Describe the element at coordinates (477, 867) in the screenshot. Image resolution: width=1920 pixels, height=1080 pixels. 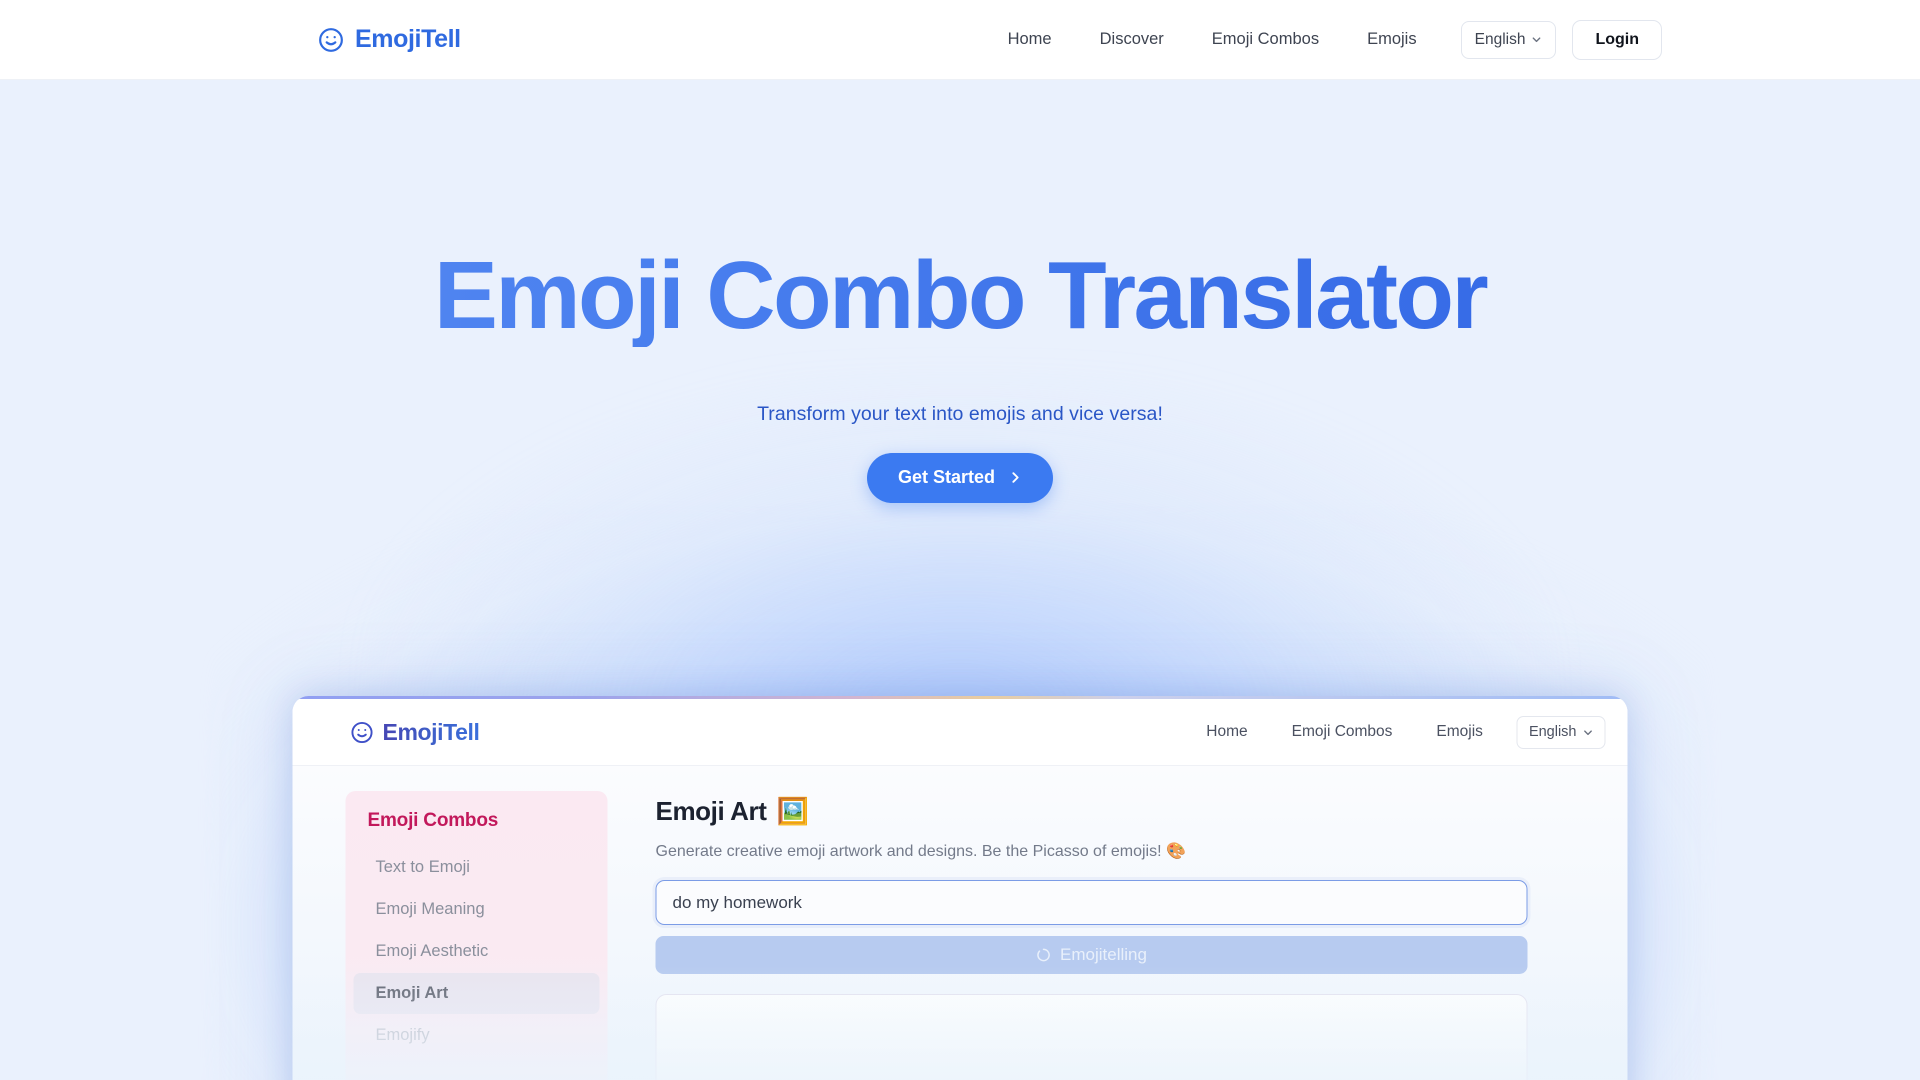
I see `sidebar-item-text-to-emoji: Text to Emoji` at that location.